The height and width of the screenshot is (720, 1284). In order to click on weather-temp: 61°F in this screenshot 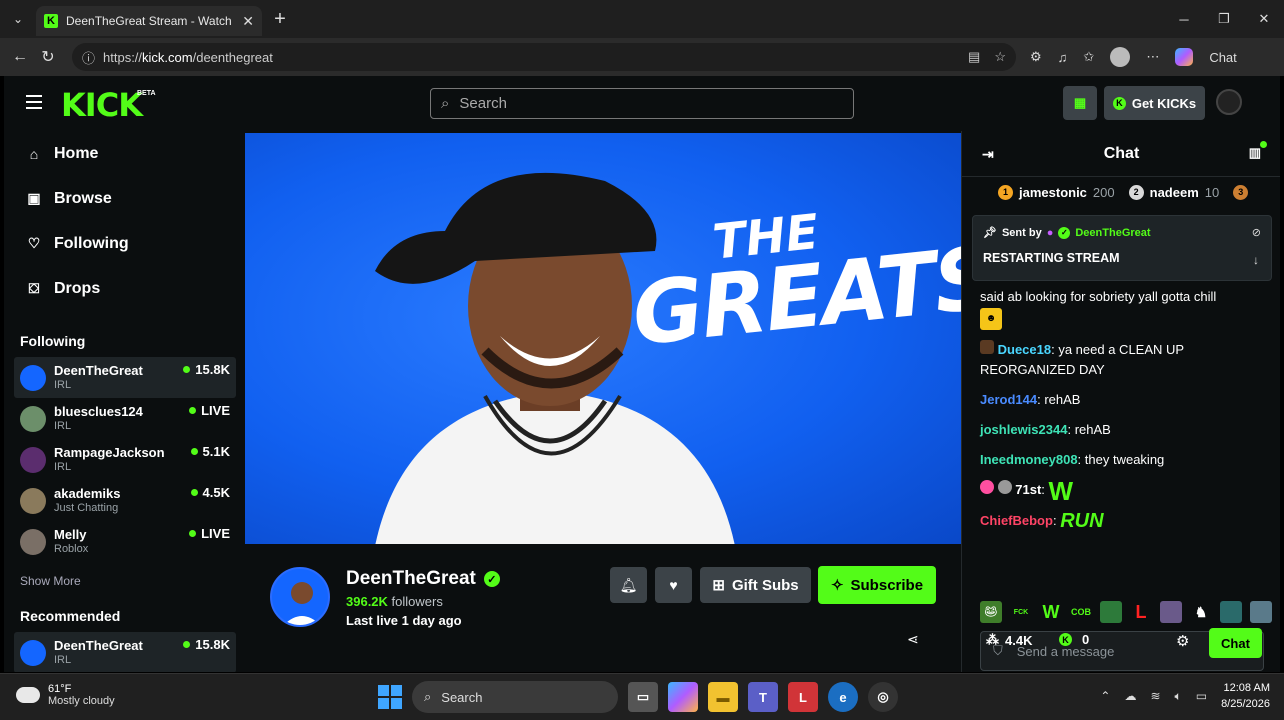, I will do `click(60, 689)`.